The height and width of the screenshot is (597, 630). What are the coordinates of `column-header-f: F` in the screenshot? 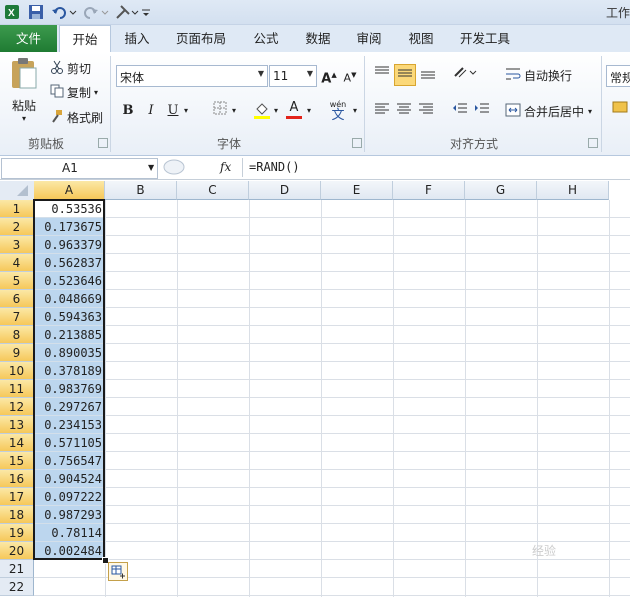 It's located at (429, 190).